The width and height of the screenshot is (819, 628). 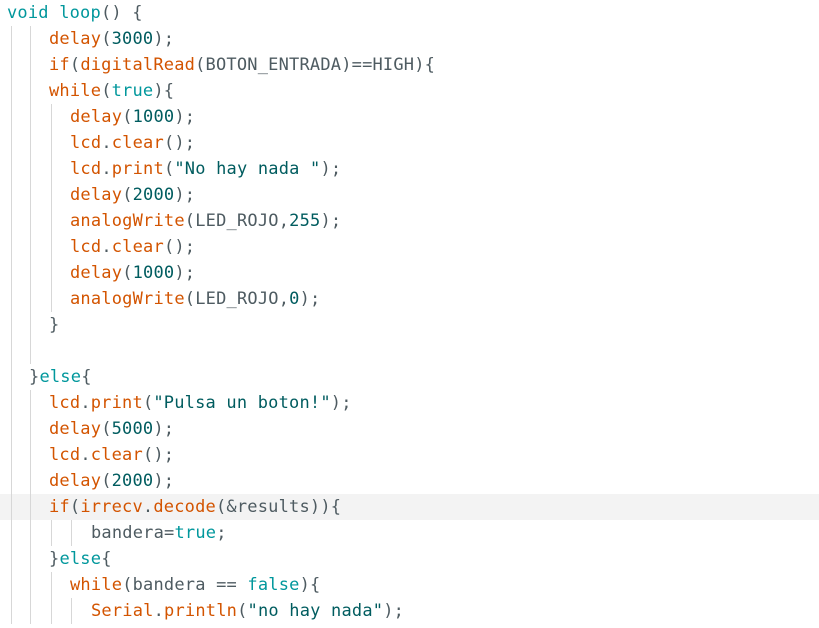 I want to click on code-line-text: lcd.clear();, so click(x=132, y=143).